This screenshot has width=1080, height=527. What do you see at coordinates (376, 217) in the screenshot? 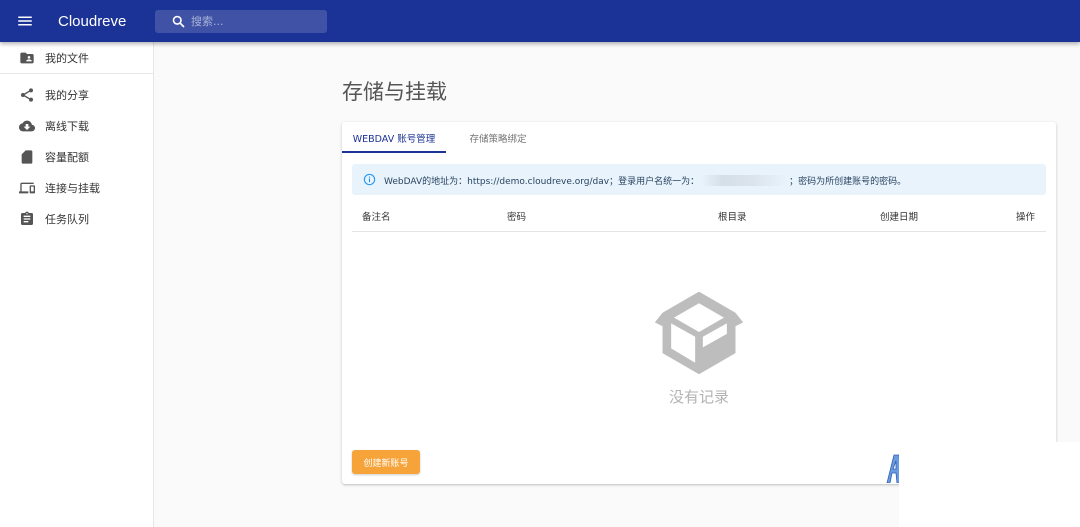
I see `column-header-name: 备注名` at bounding box center [376, 217].